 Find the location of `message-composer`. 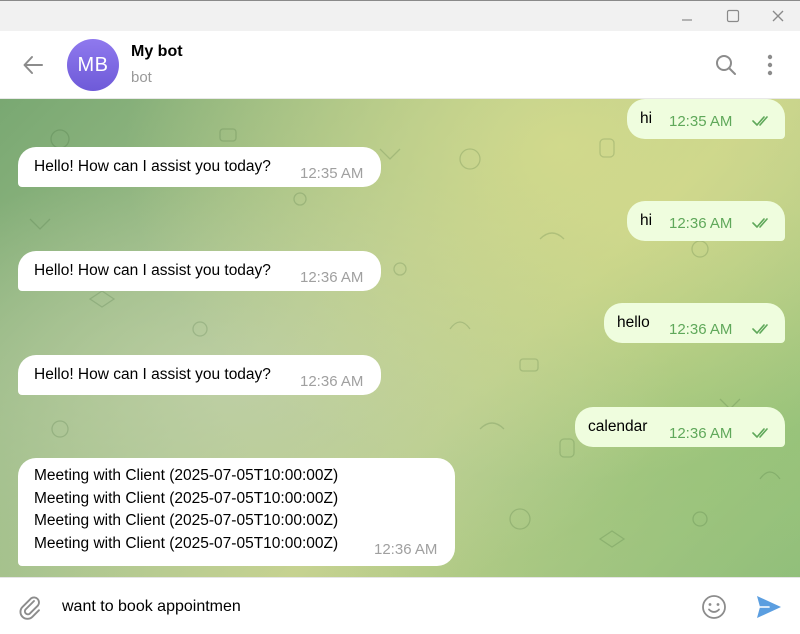

message-composer is located at coordinates (400, 605).